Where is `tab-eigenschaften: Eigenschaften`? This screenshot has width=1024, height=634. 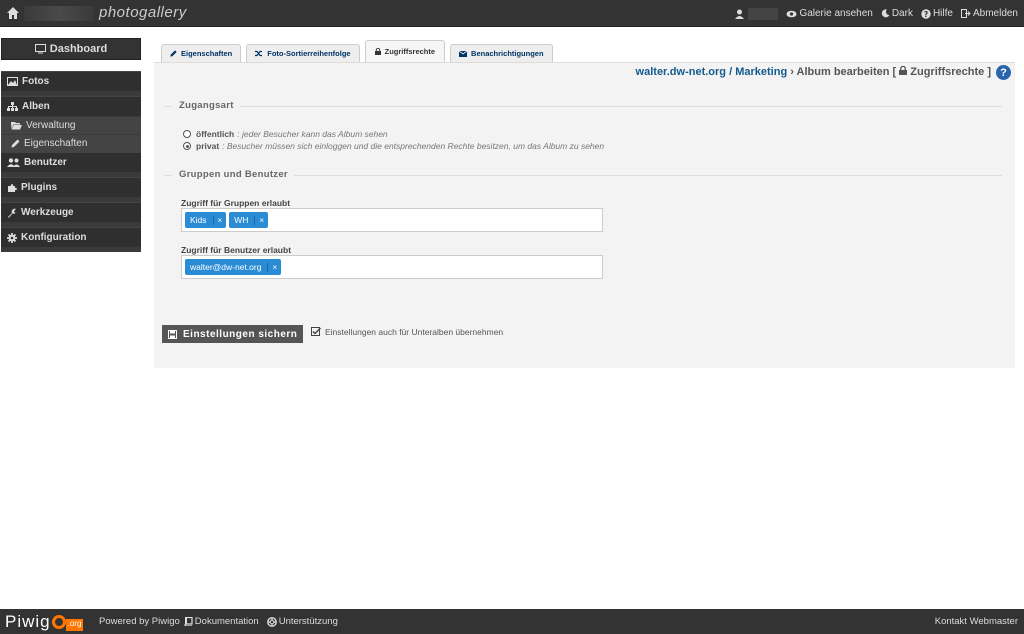 tab-eigenschaften: Eigenschaften is located at coordinates (201, 53).